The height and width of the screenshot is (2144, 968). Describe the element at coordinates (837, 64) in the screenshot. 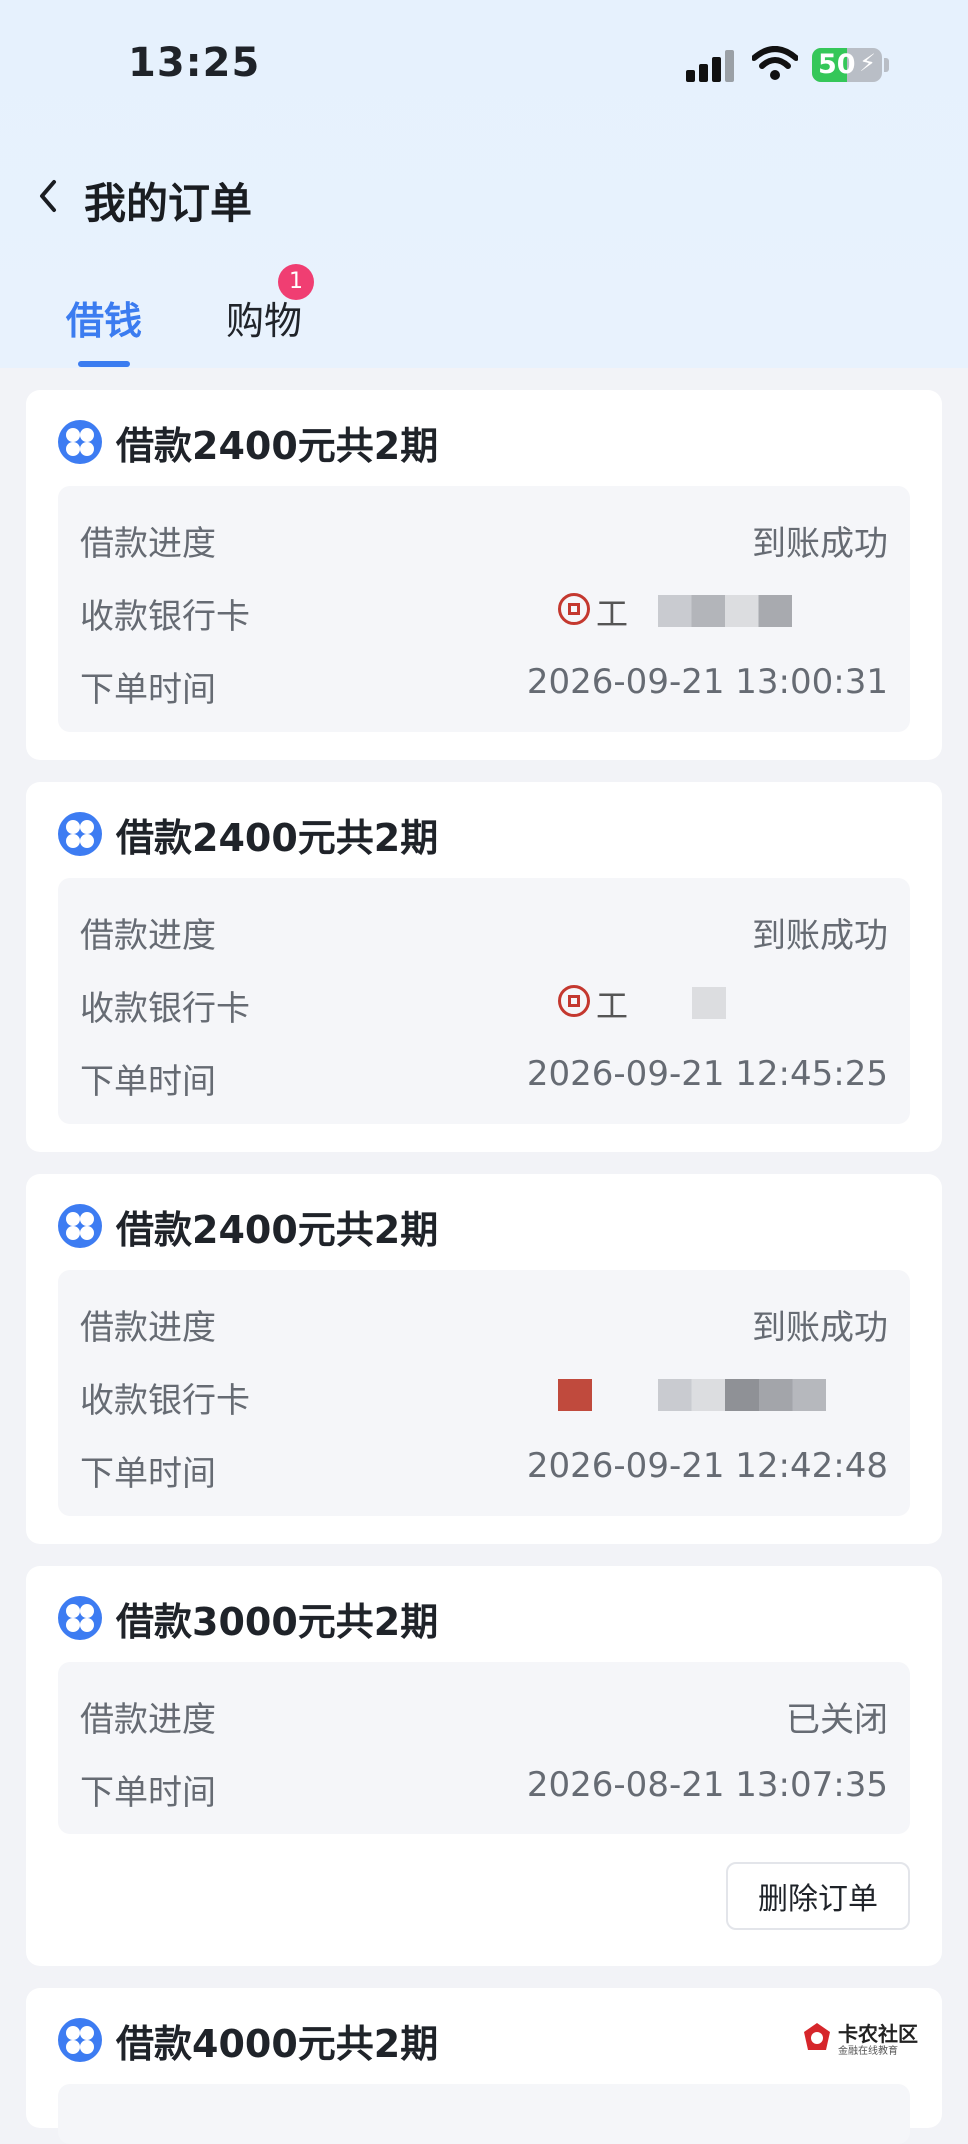

I see `battery-level: 50` at that location.